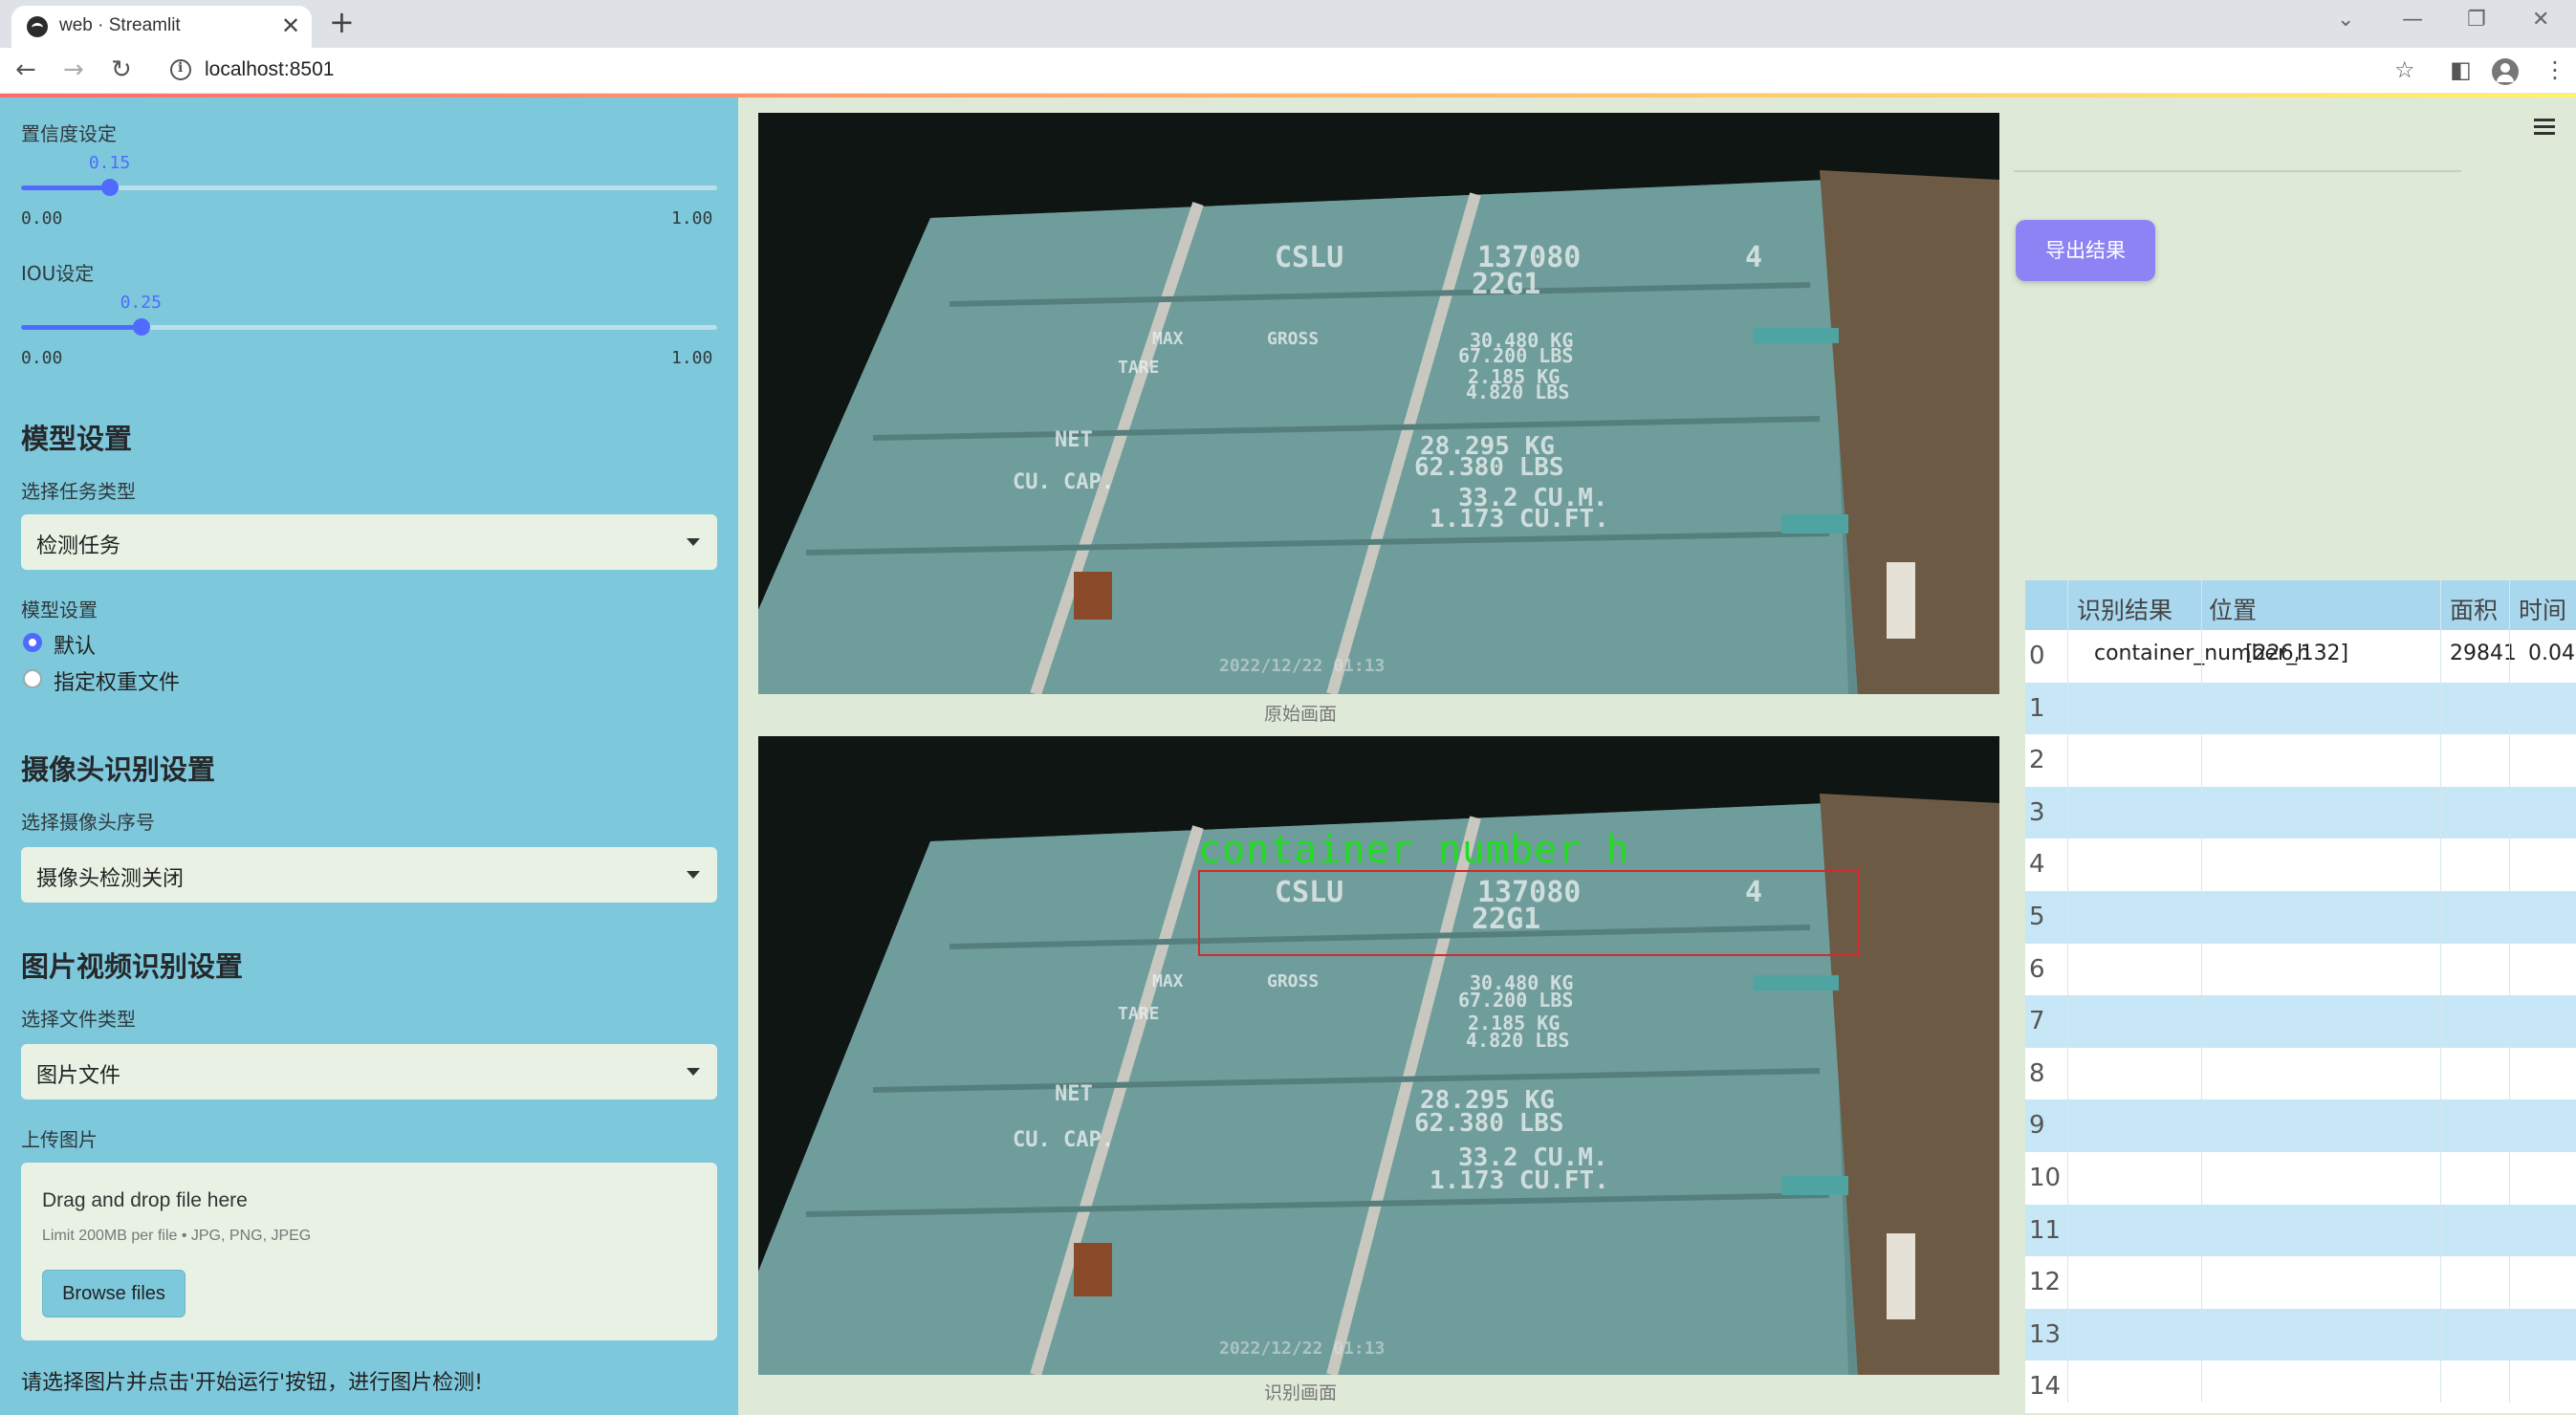 Image resolution: width=2576 pixels, height=1415 pixels. What do you see at coordinates (2461, 69) in the screenshot?
I see `side-panel-icon: ◧` at bounding box center [2461, 69].